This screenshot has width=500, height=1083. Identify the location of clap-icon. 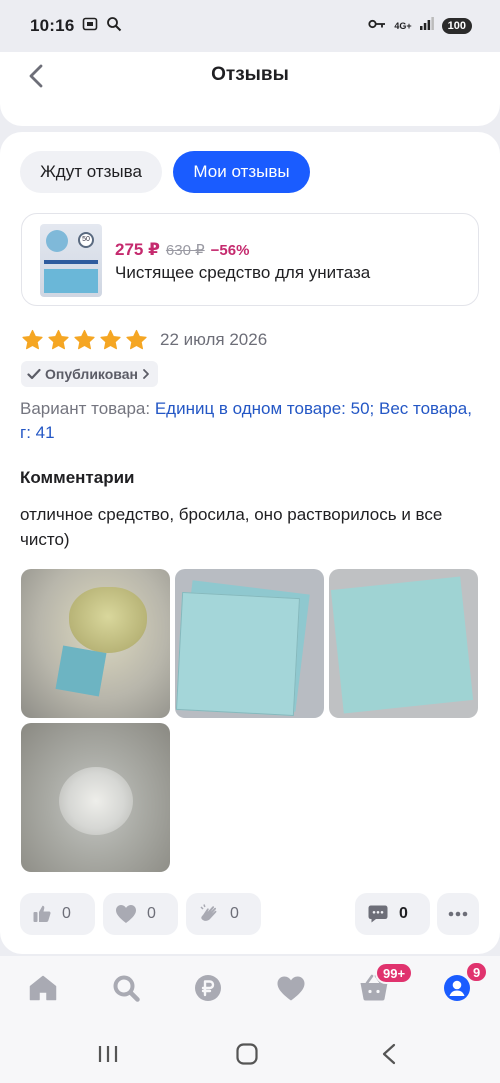
(208, 912).